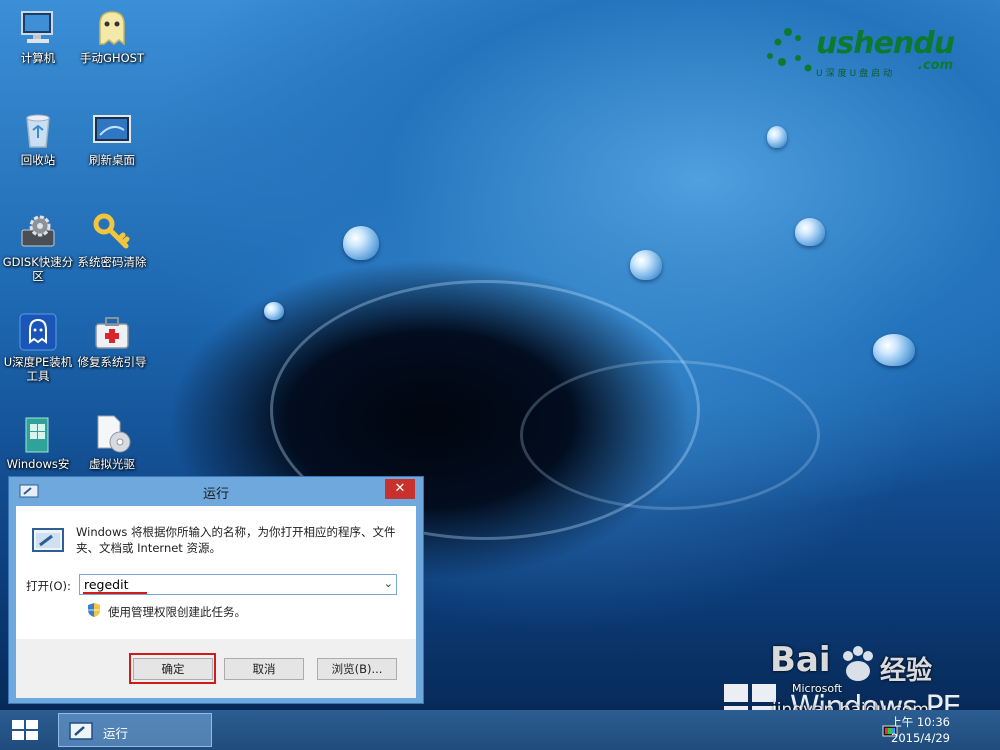  What do you see at coordinates (38, 464) in the screenshot?
I see `desktop-icon-label: Windows安` at bounding box center [38, 464].